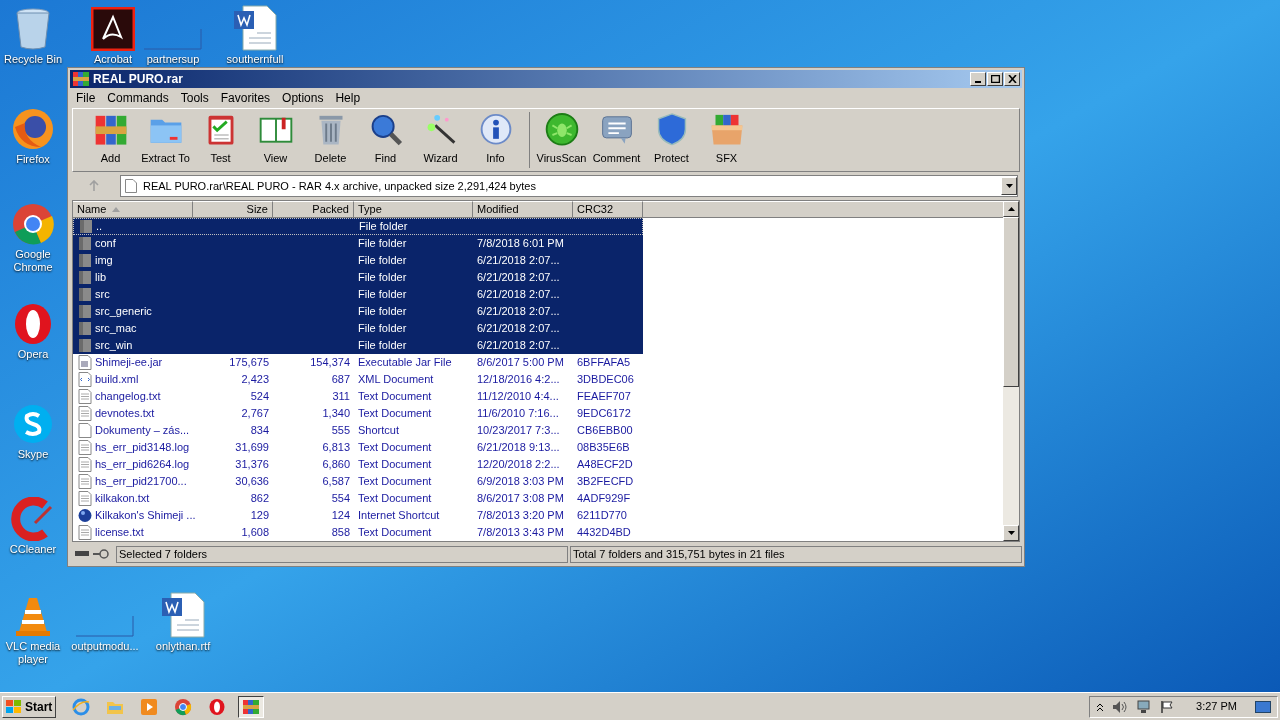  I want to click on file-row: conf File folder 7/8/2018 6:01 PM, so click(358, 243).